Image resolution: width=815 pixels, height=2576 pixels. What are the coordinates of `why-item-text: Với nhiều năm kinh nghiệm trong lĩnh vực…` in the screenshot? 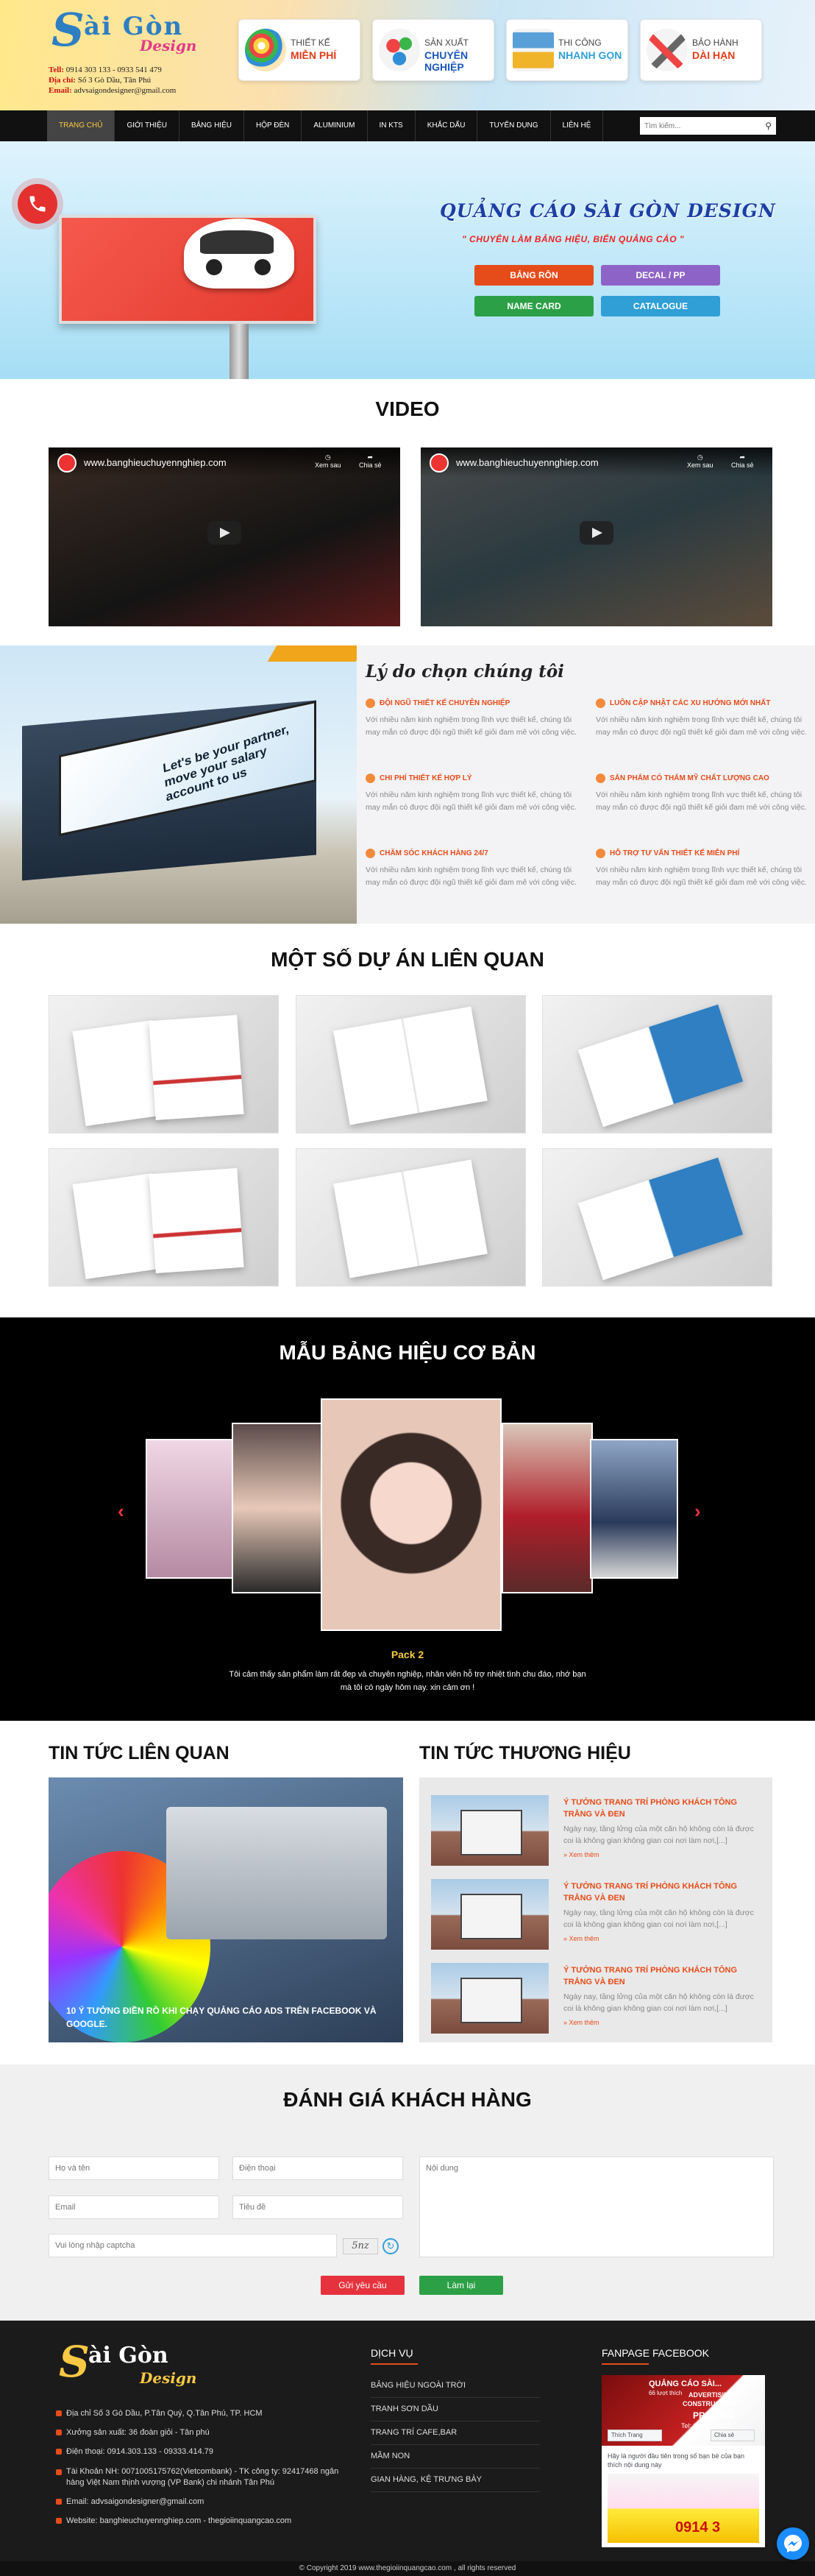 It's located at (701, 801).